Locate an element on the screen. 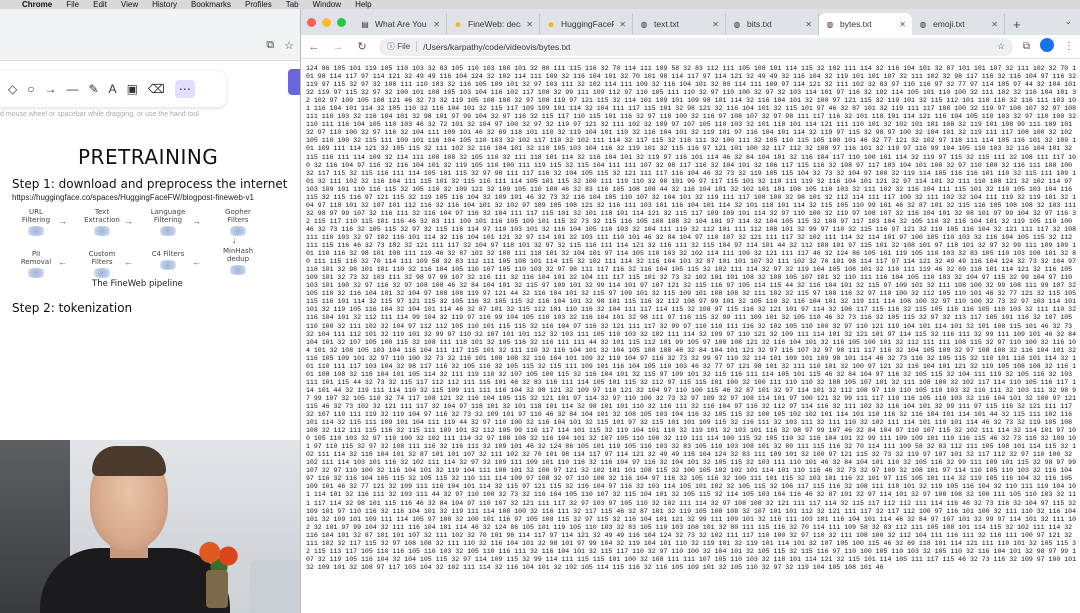  eraser-tool-icon: ⌫ is located at coordinates (156, 89).